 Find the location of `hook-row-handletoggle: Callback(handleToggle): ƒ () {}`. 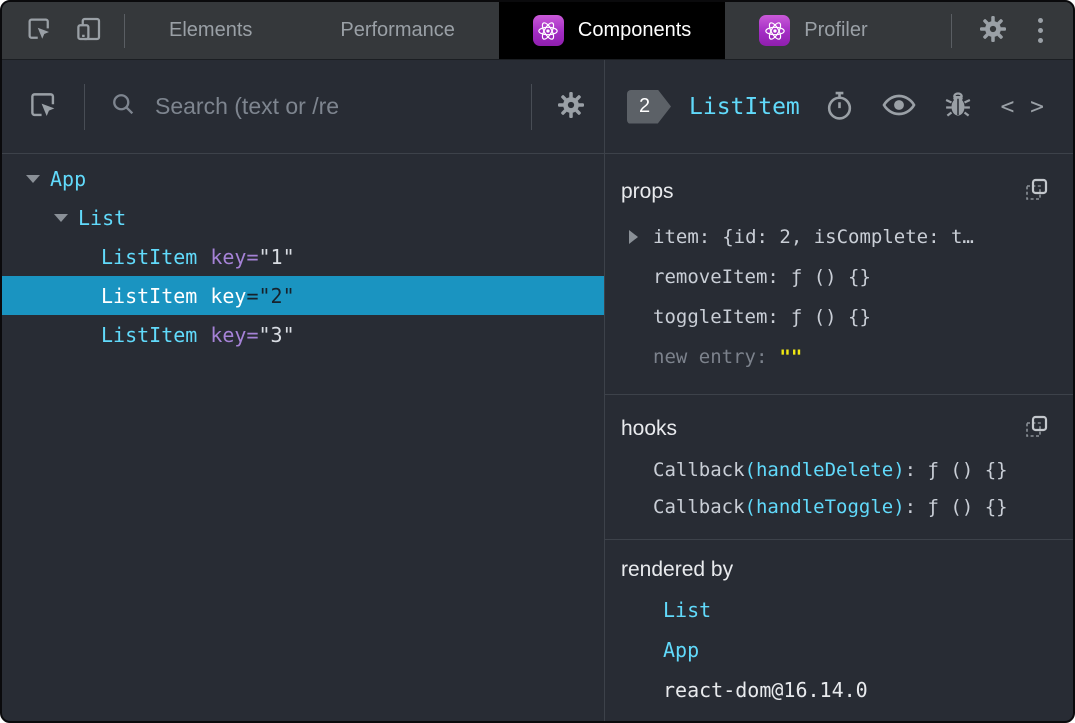

hook-row-handletoggle: Callback(handleToggle): ƒ () {} is located at coordinates (837, 507).